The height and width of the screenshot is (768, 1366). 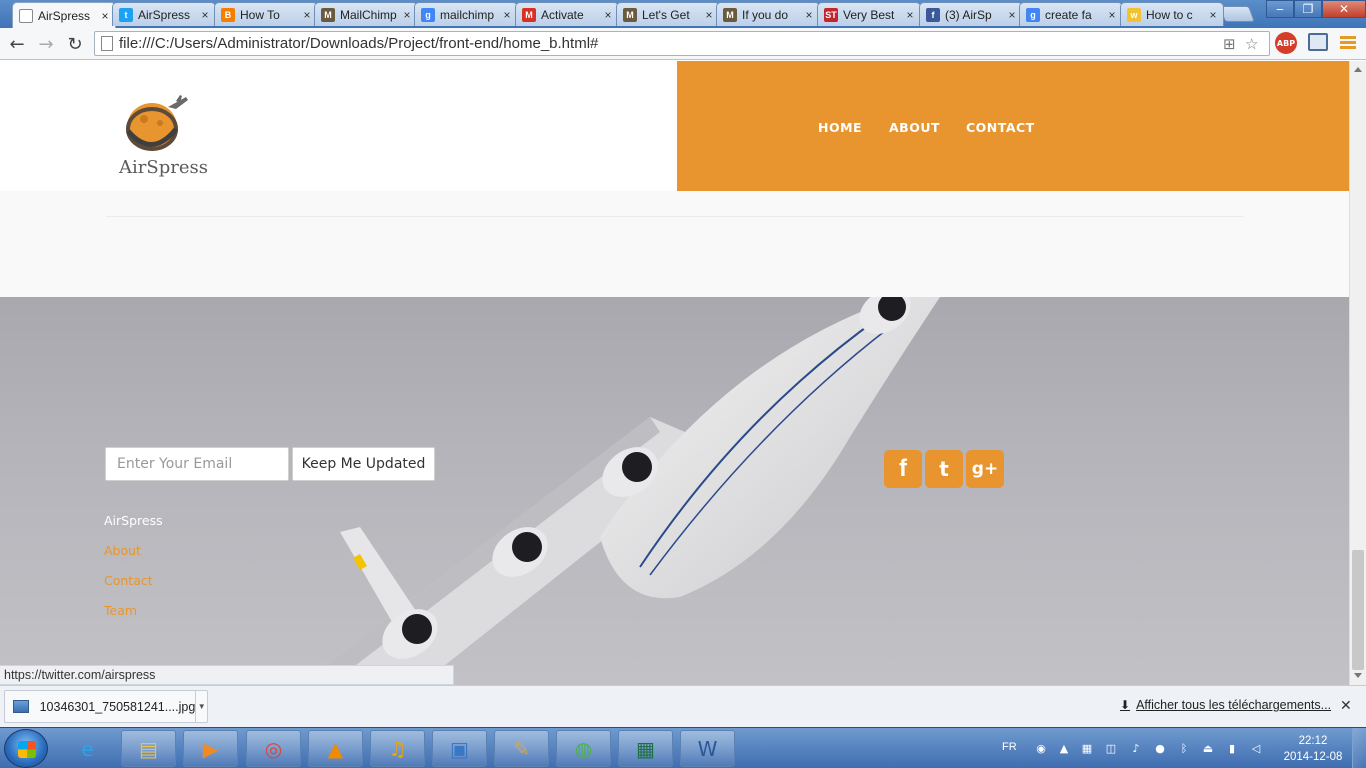 I want to click on firewall-tray-icon: ▦, so click(x=1087, y=748).